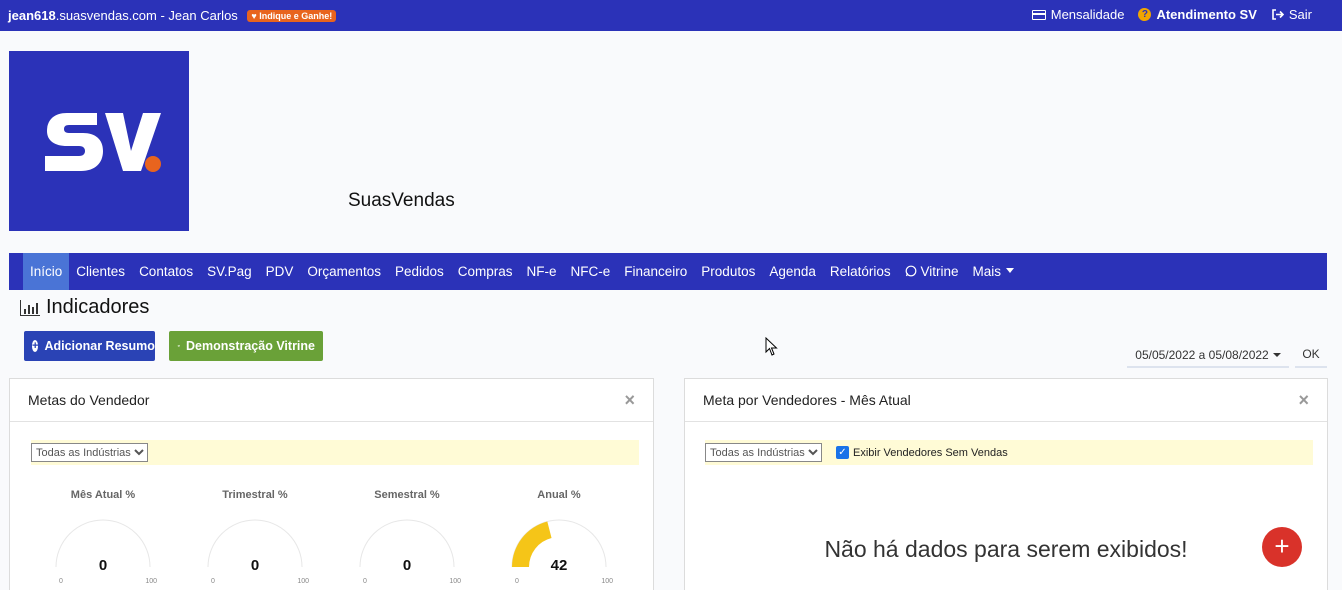 Image resolution: width=1342 pixels, height=590 pixels. Describe the element at coordinates (559, 565) in the screenshot. I see `gauge-value: 42` at that location.